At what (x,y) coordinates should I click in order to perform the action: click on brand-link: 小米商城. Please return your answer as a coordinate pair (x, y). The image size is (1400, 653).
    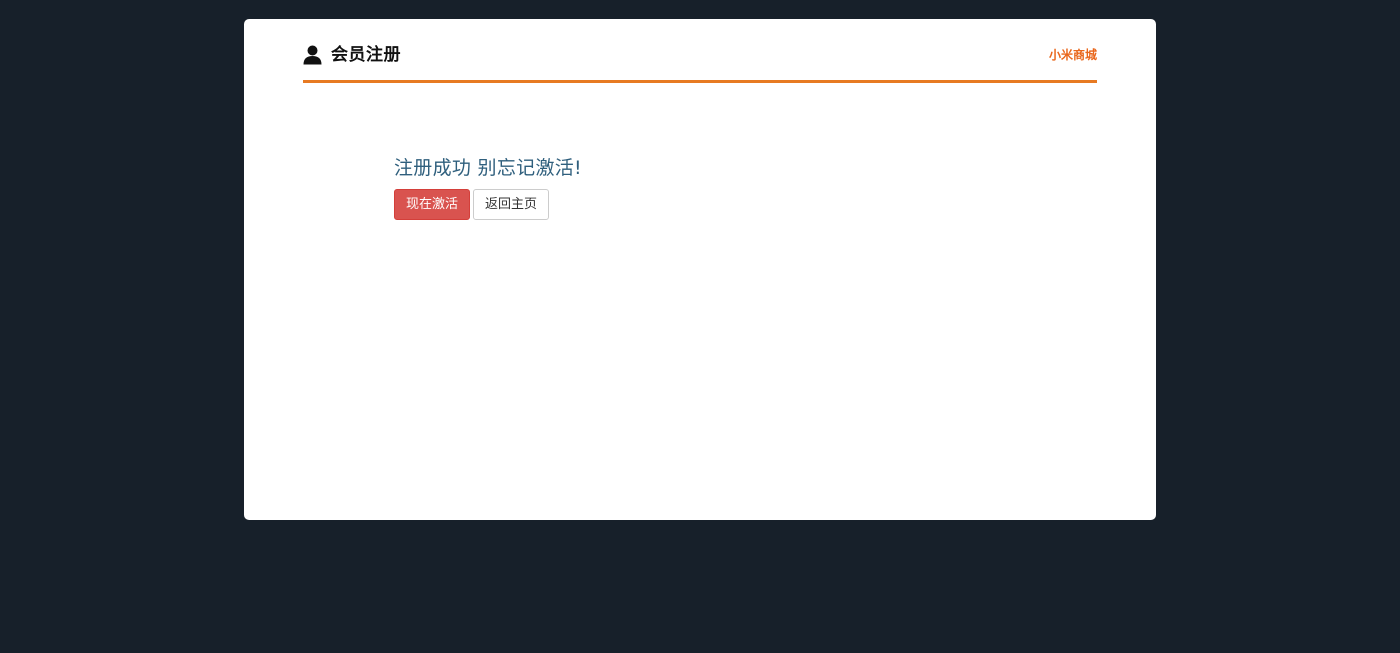
    Looking at the image, I should click on (1073, 55).